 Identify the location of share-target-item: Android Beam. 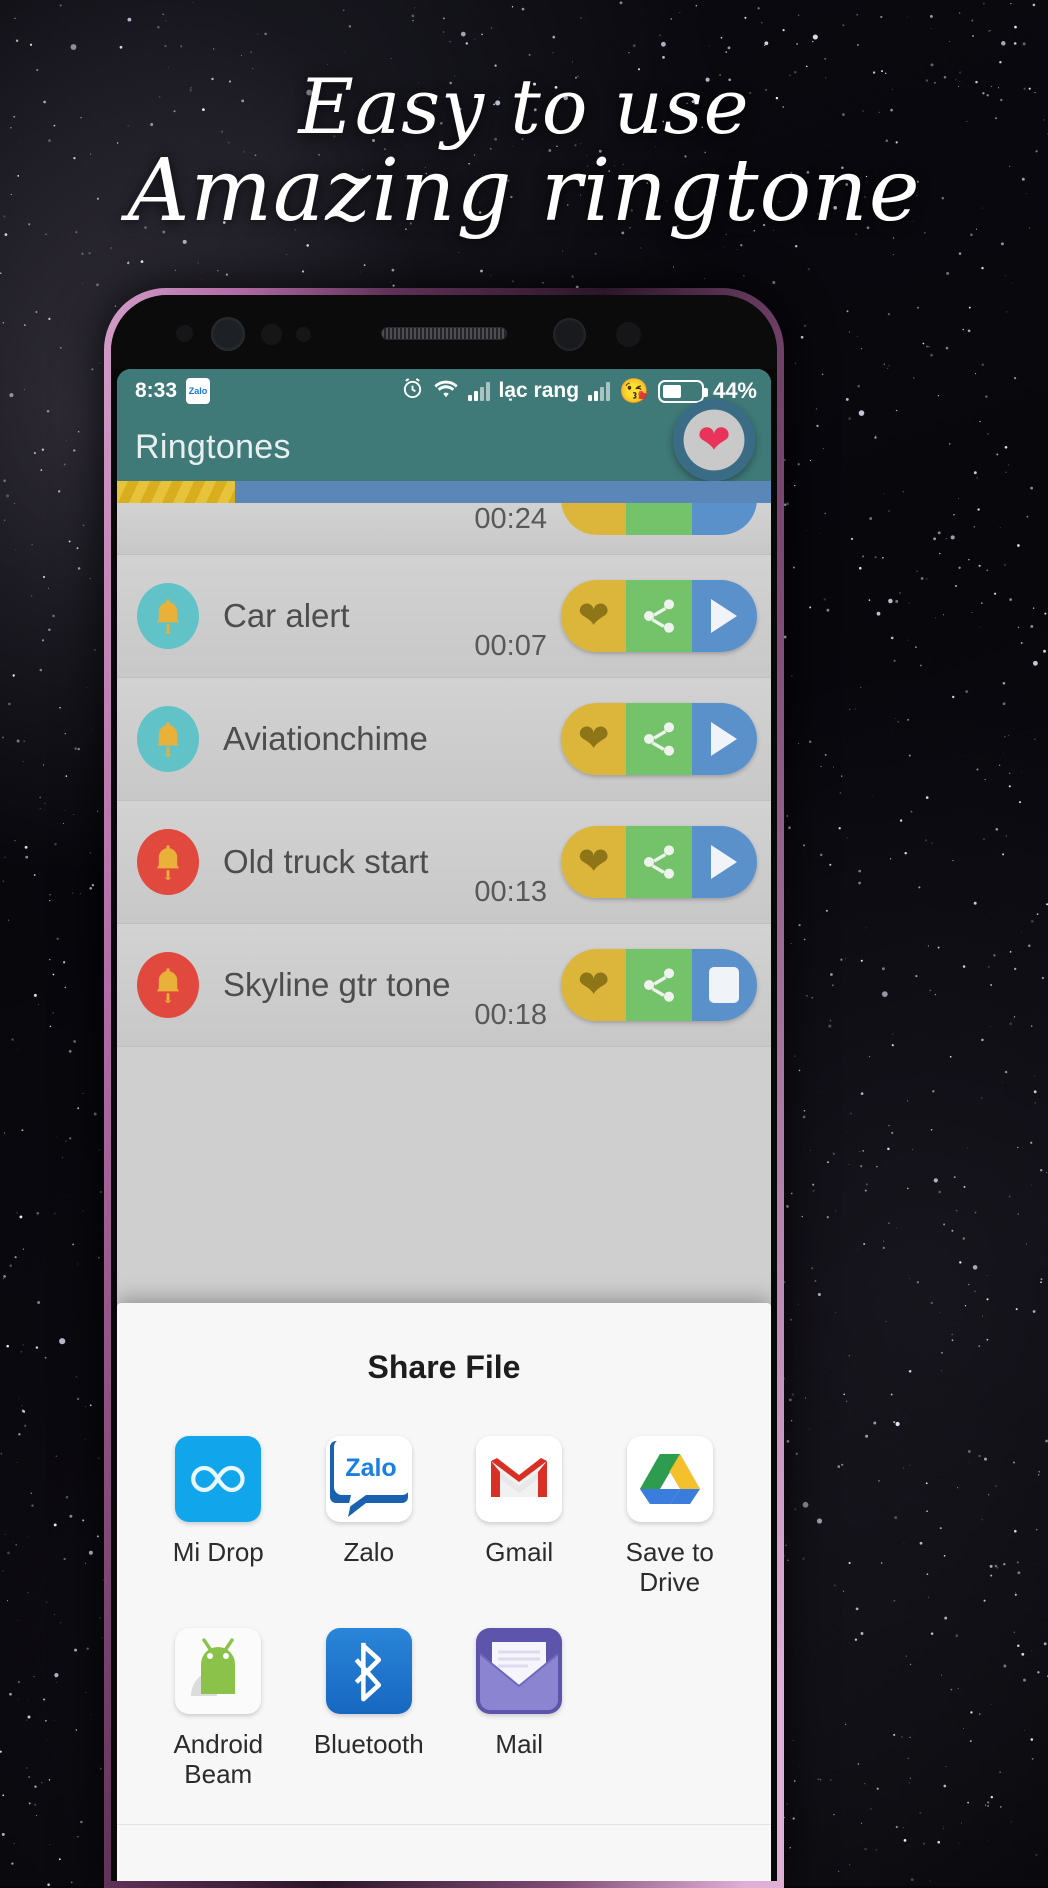
(218, 1709).